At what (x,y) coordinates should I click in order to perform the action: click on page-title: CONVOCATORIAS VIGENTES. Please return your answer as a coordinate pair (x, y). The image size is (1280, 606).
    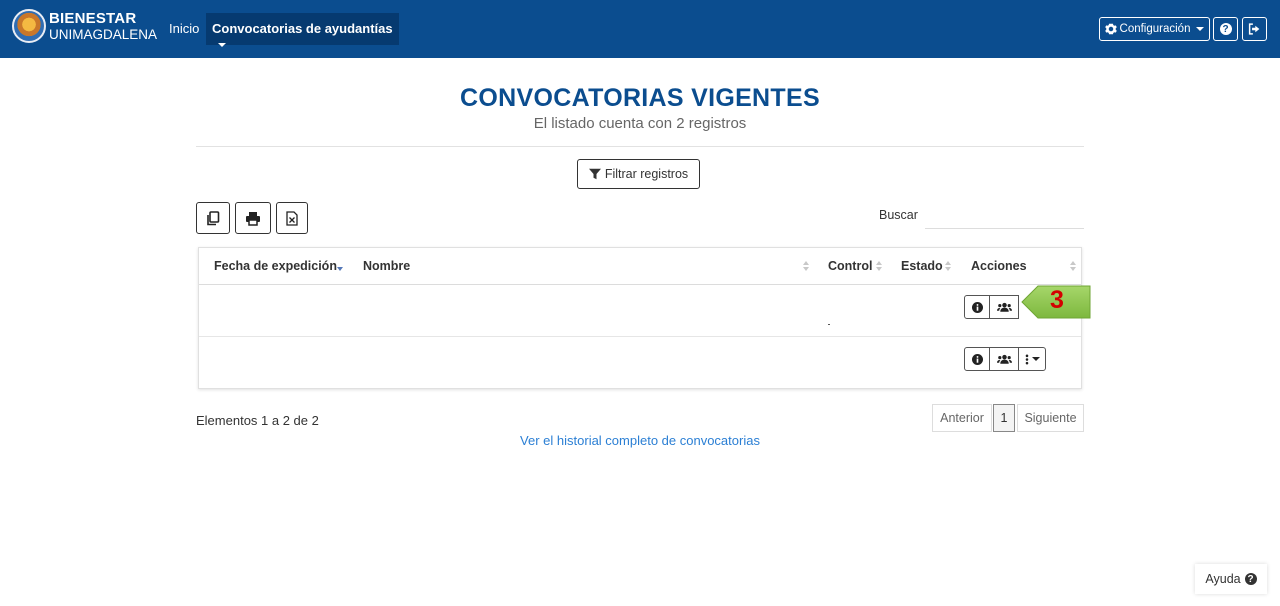
    Looking at the image, I should click on (640, 98).